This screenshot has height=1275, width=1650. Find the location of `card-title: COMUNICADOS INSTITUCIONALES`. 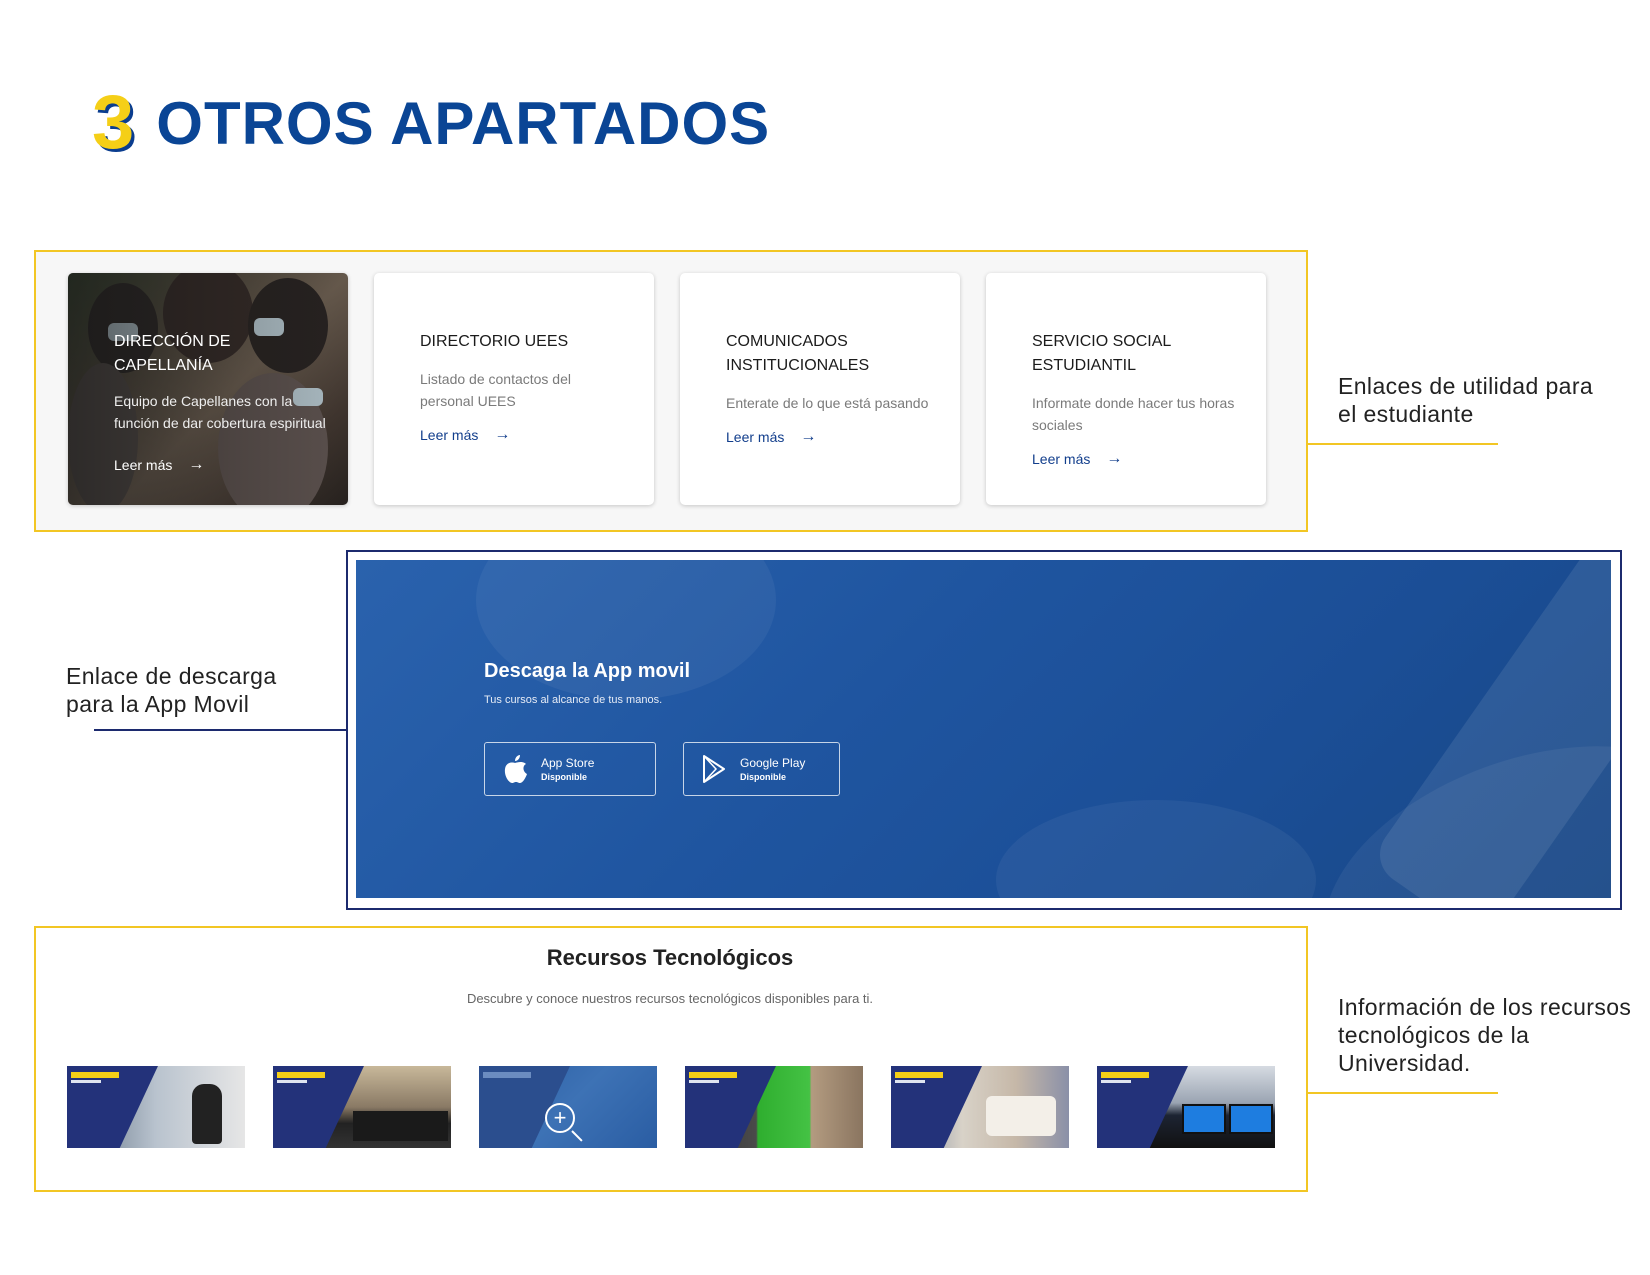

card-title: COMUNICADOS INSTITUCIONALES is located at coordinates (798, 353).